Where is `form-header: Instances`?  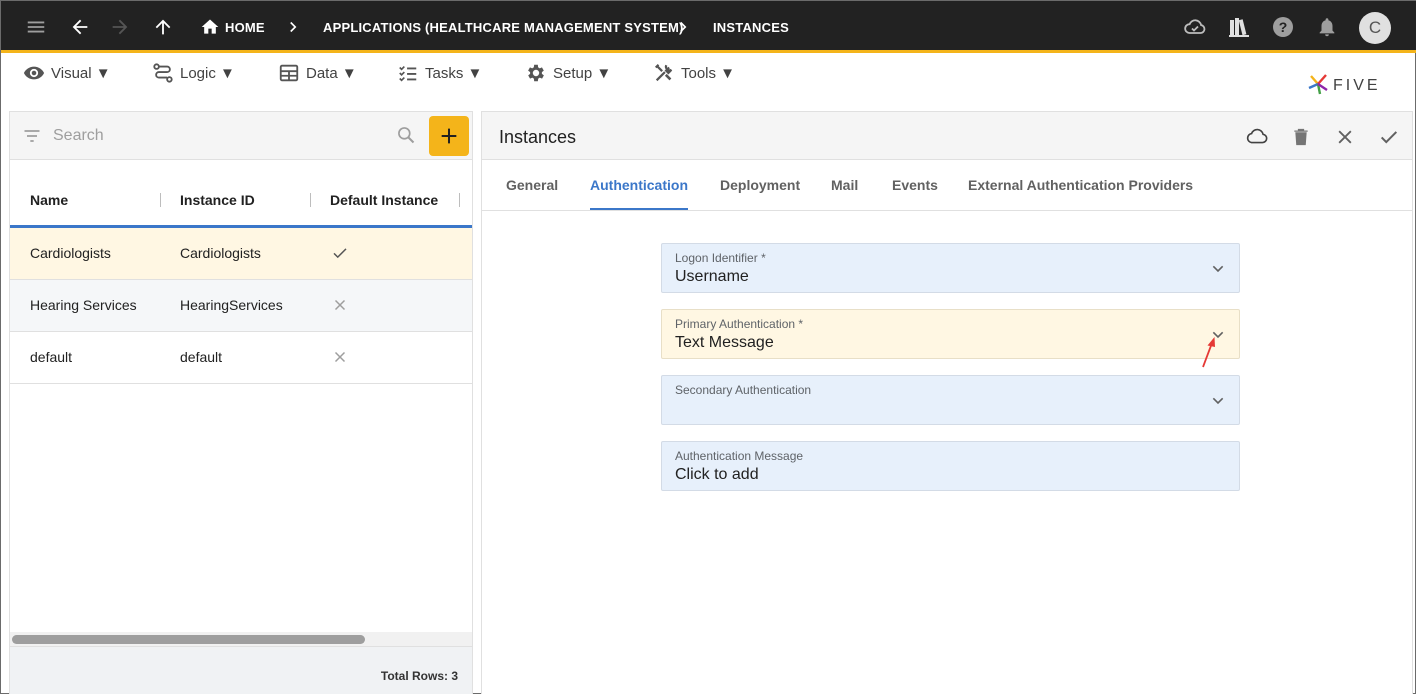 form-header: Instances is located at coordinates (947, 136).